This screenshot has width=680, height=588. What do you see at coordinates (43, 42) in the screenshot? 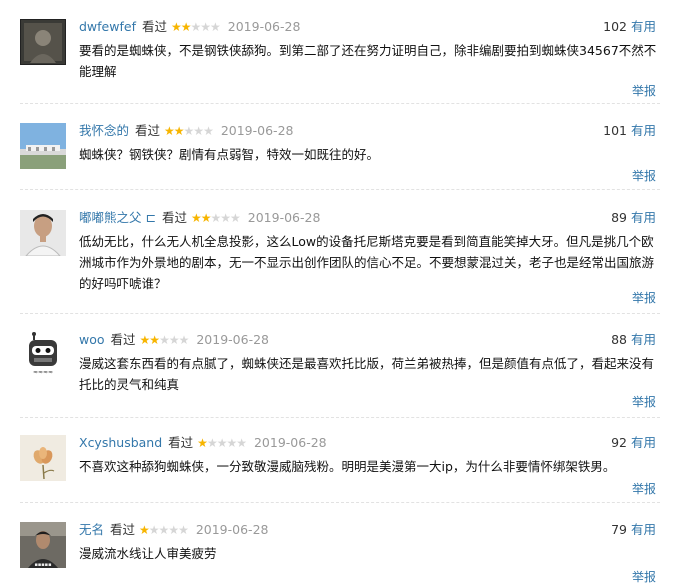
I see `dark-portrait-avatar` at bounding box center [43, 42].